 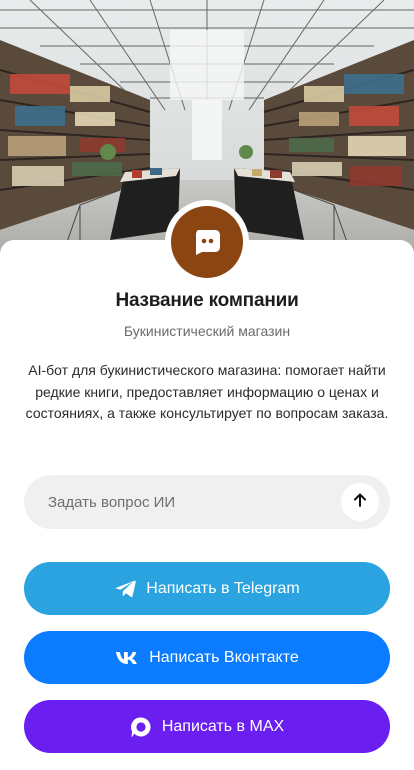 I want to click on telegram-button: Написать в Telegram, so click(x=207, y=588).